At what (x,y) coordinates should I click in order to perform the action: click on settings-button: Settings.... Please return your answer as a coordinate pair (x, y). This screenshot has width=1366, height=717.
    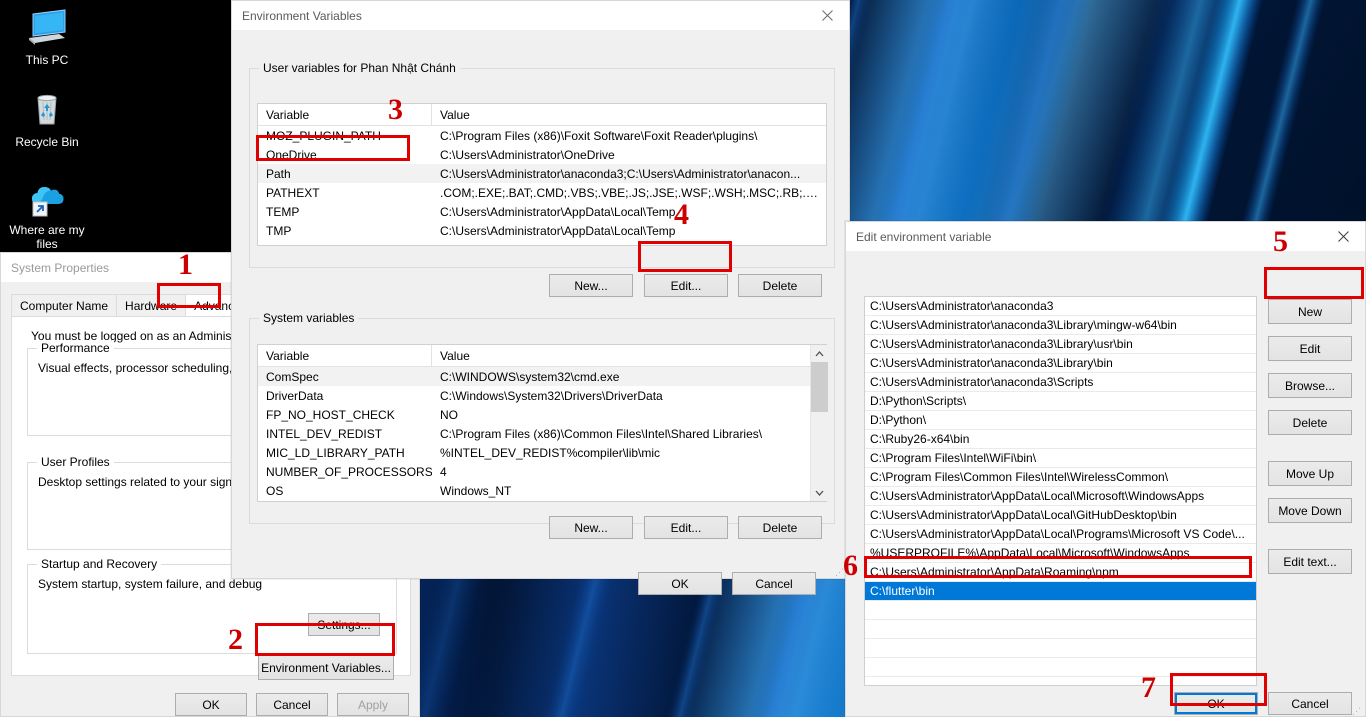
    Looking at the image, I should click on (344, 624).